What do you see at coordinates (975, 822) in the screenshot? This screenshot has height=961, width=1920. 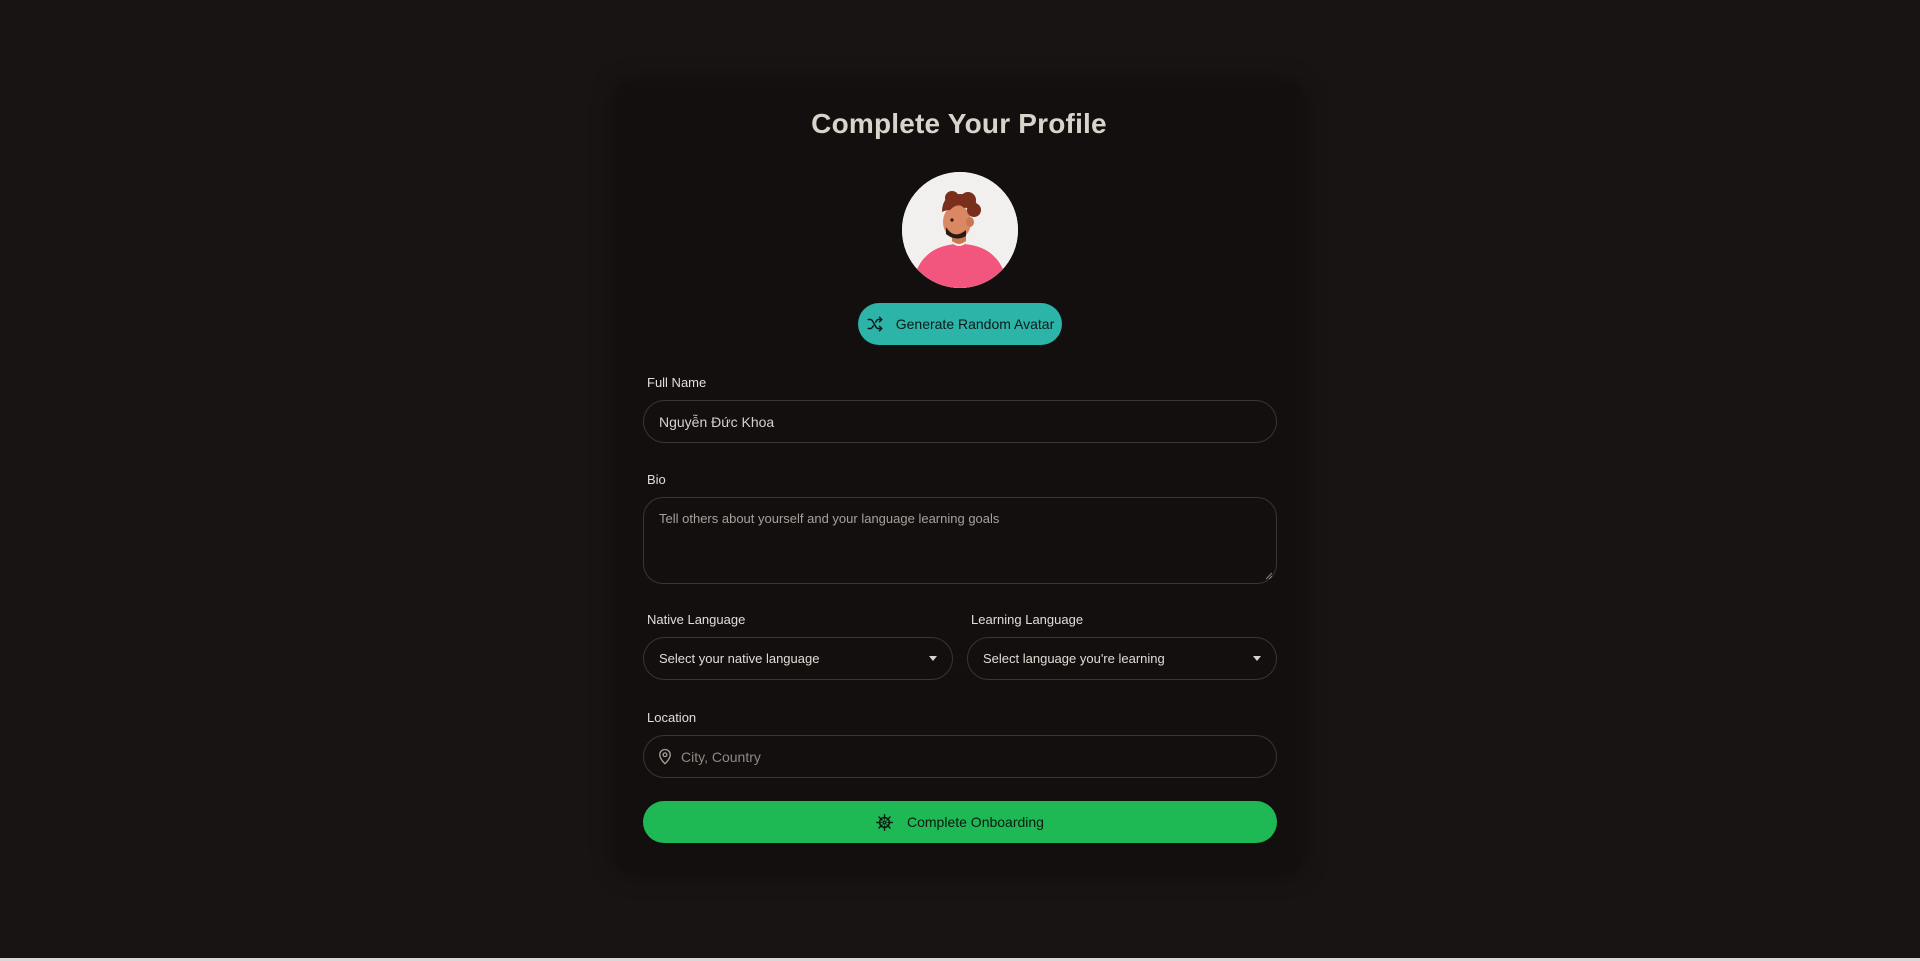 I see `complete-onboarding-label: Complete Onboarding` at bounding box center [975, 822].